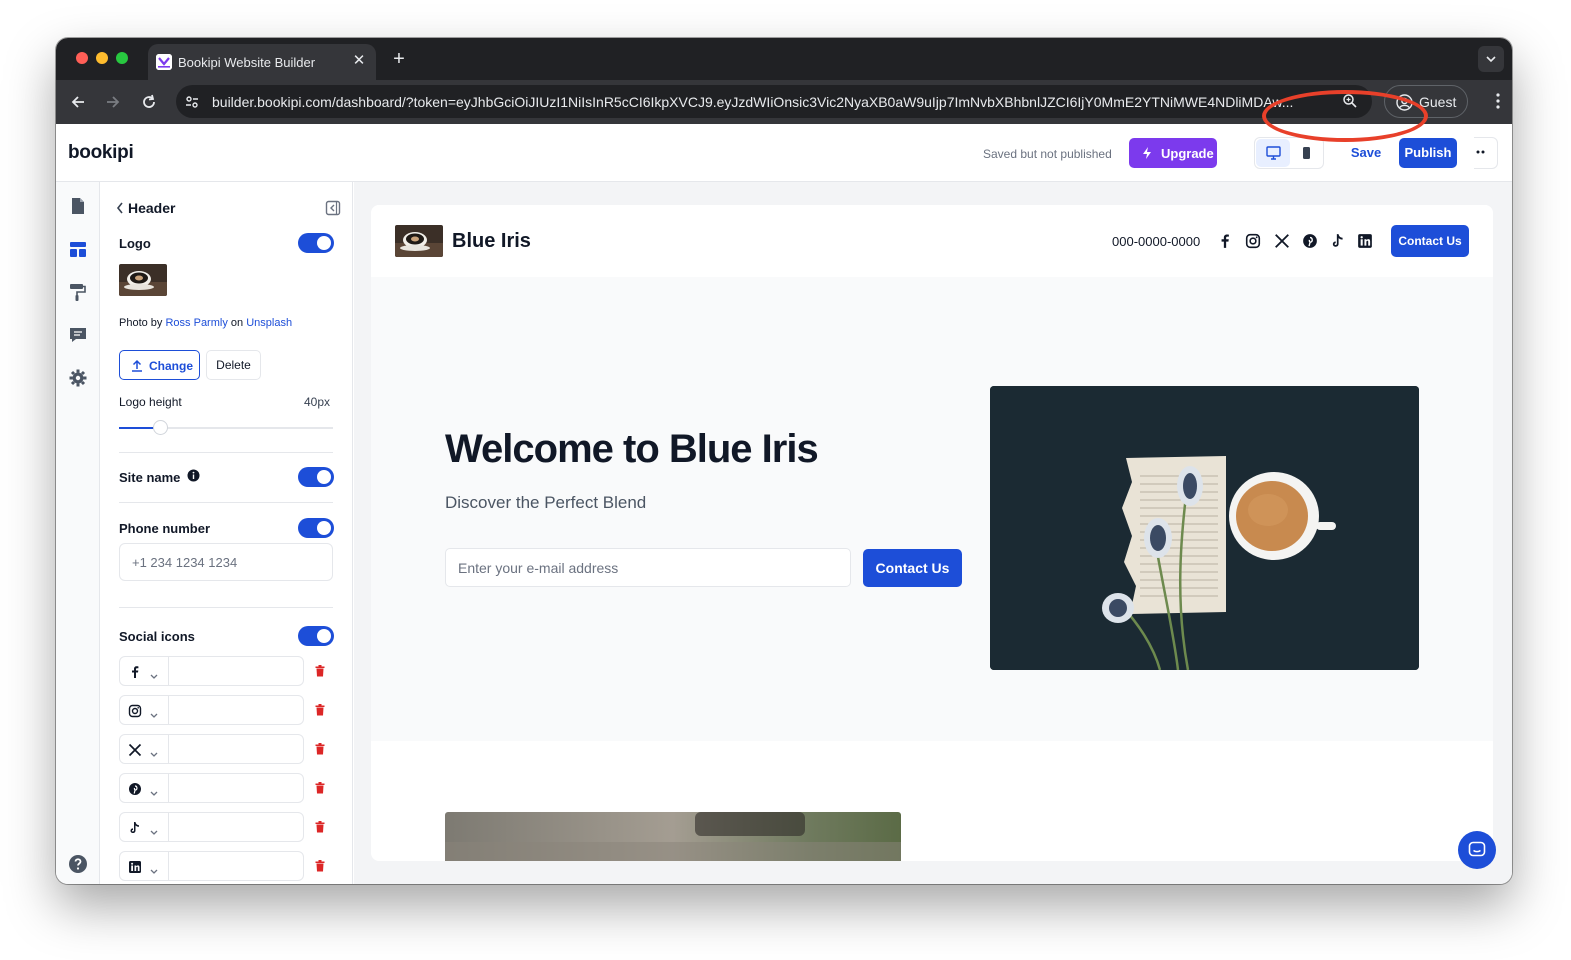  I want to click on forward-arrow-icon, so click(113, 102).